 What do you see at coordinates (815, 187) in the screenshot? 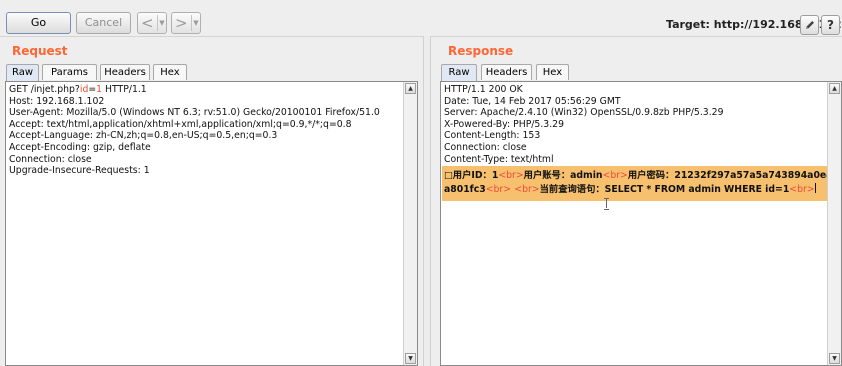
I see `text-caret` at bounding box center [815, 187].